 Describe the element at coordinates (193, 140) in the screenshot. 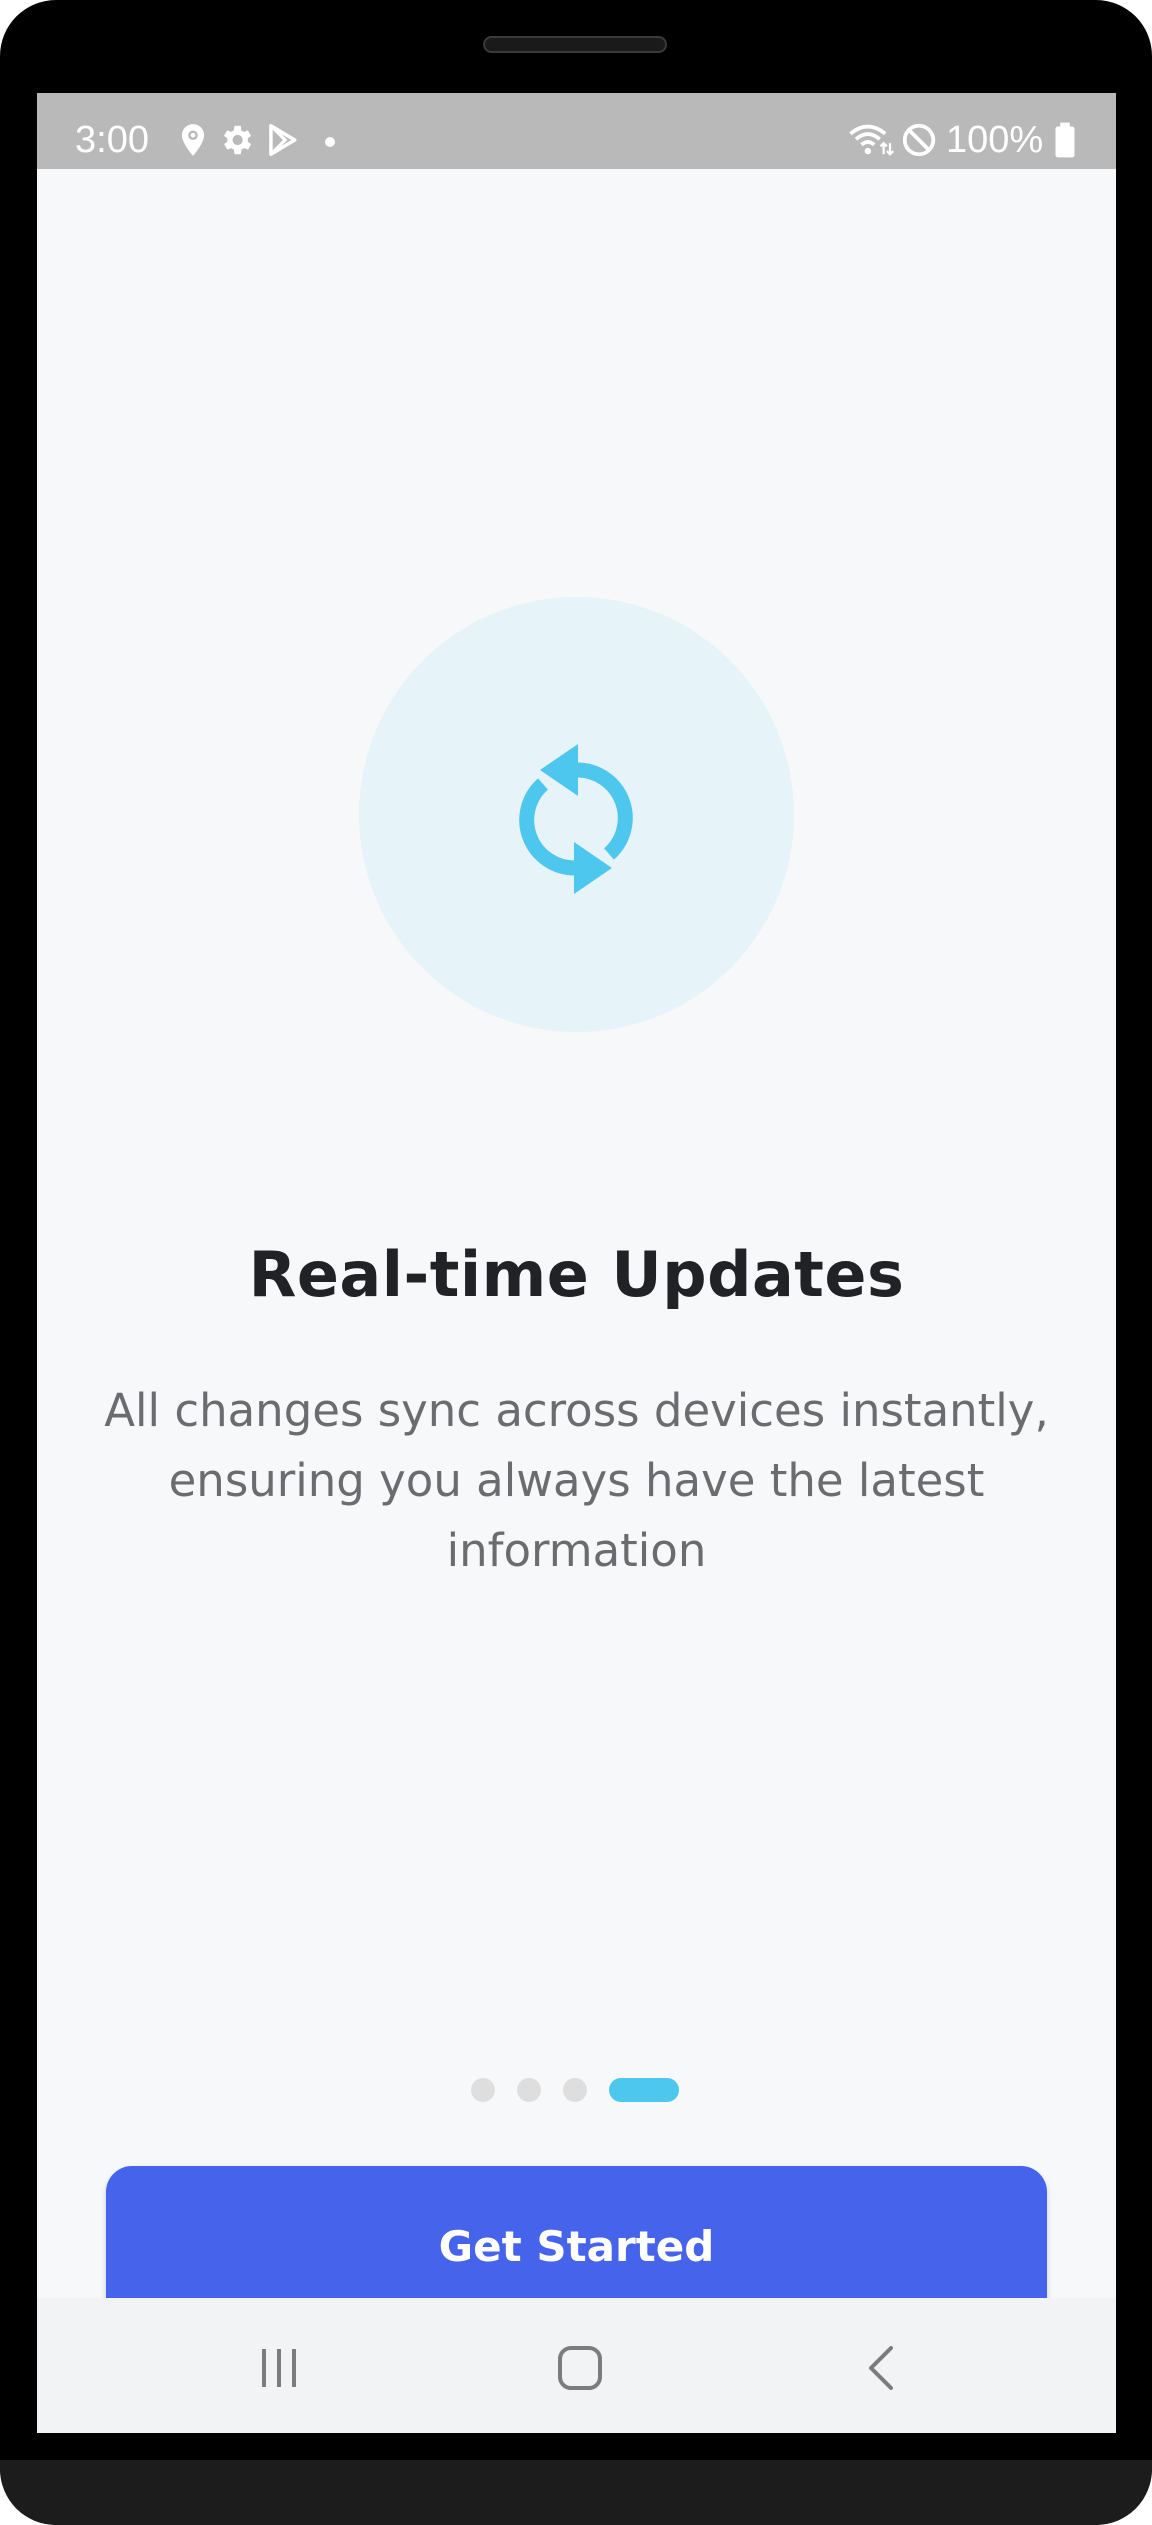

I see `location-icon` at that location.